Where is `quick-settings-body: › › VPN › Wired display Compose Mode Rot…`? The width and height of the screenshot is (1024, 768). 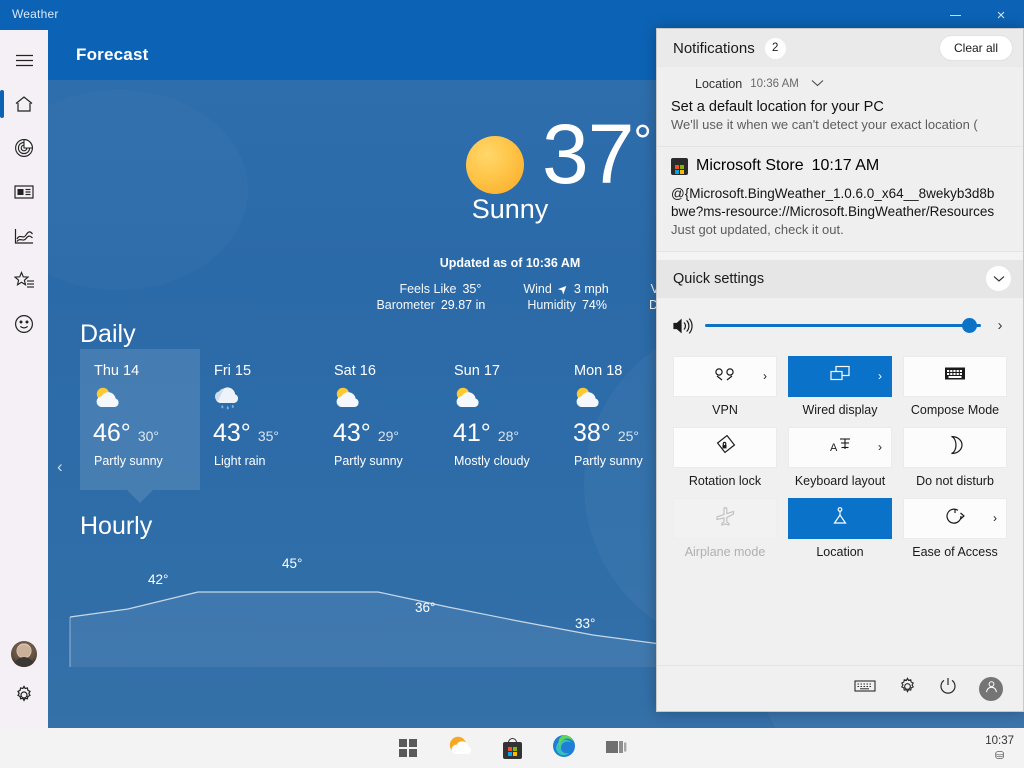
quick-settings-body: › › VPN › Wired display Compose Mode Rot… is located at coordinates (840, 428).